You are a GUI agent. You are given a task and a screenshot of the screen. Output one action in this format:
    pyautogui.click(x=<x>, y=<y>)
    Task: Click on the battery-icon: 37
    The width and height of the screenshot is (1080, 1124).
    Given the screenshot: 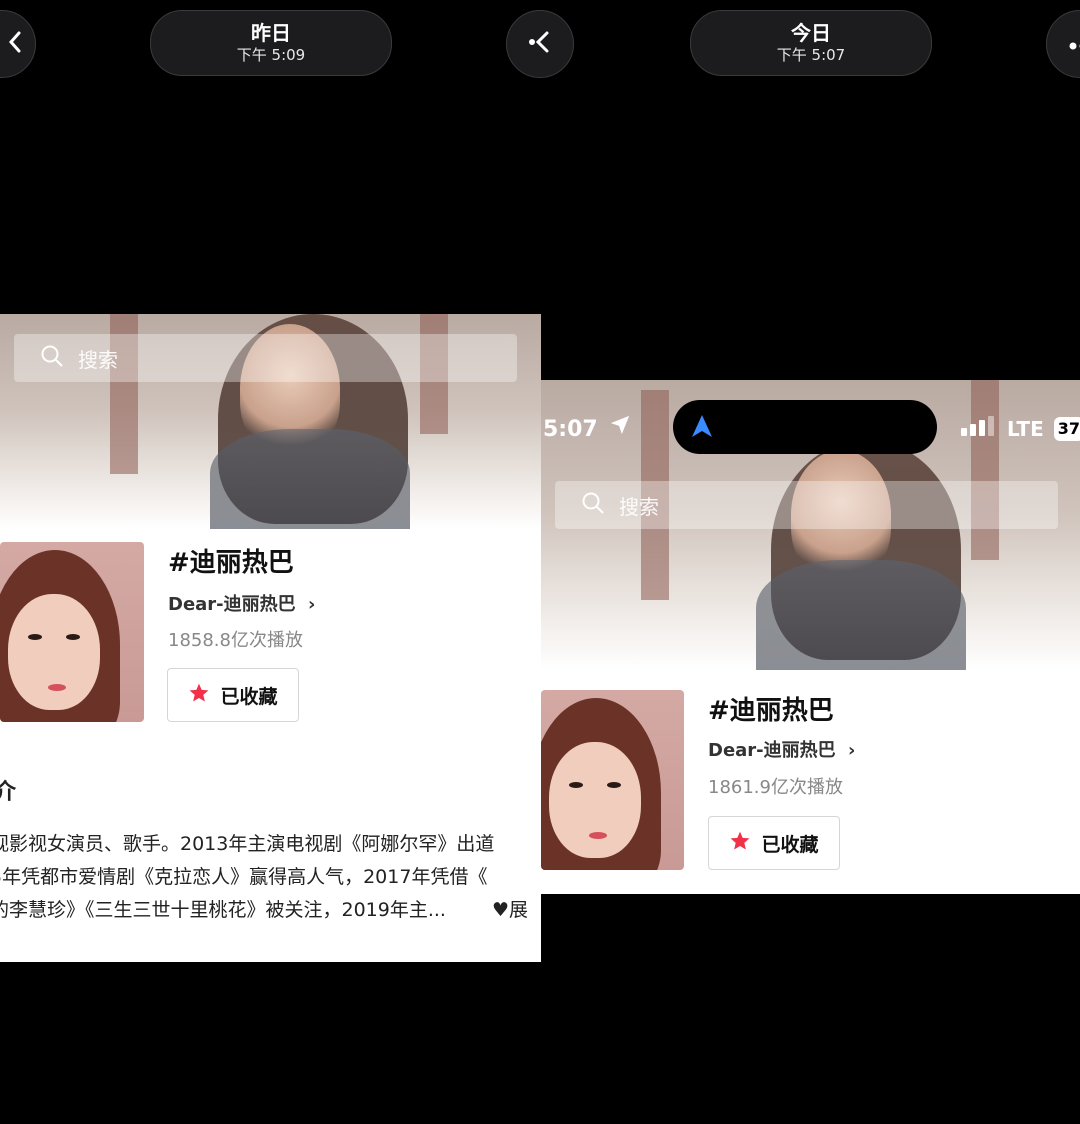 What is the action you would take?
    pyautogui.click(x=1066, y=429)
    